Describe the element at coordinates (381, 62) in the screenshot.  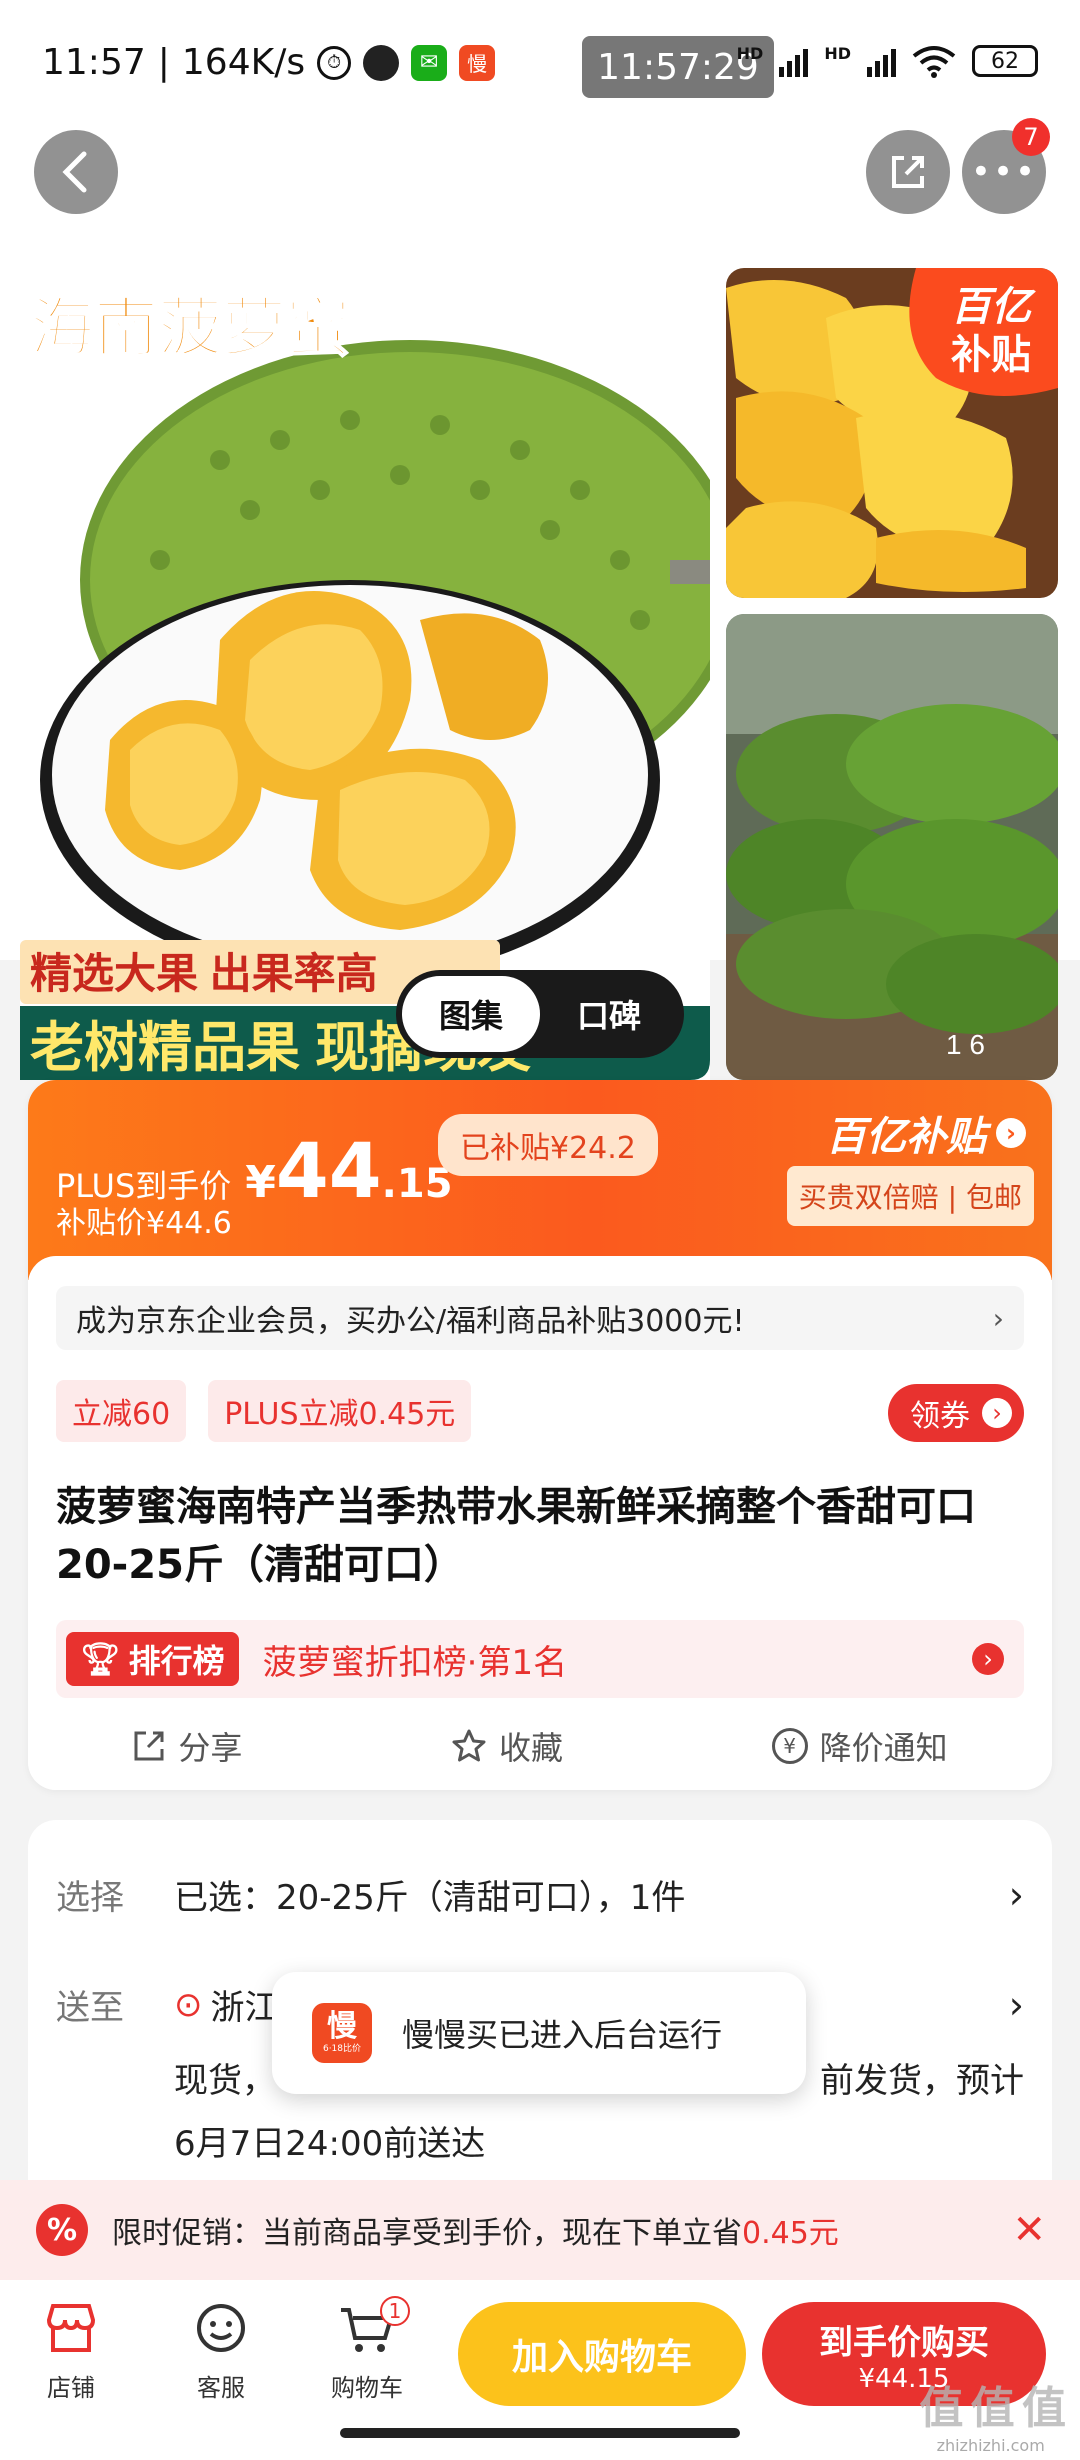
I see `clock-app-icon` at that location.